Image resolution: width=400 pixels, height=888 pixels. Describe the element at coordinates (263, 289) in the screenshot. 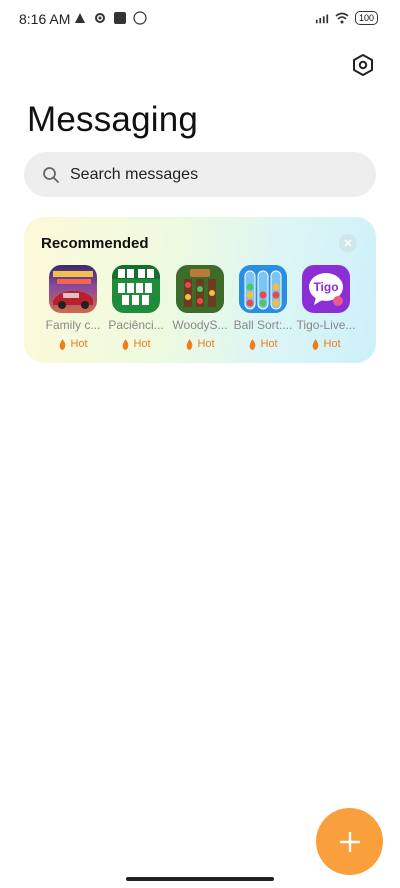

I see `app-icon-ball-sort` at that location.